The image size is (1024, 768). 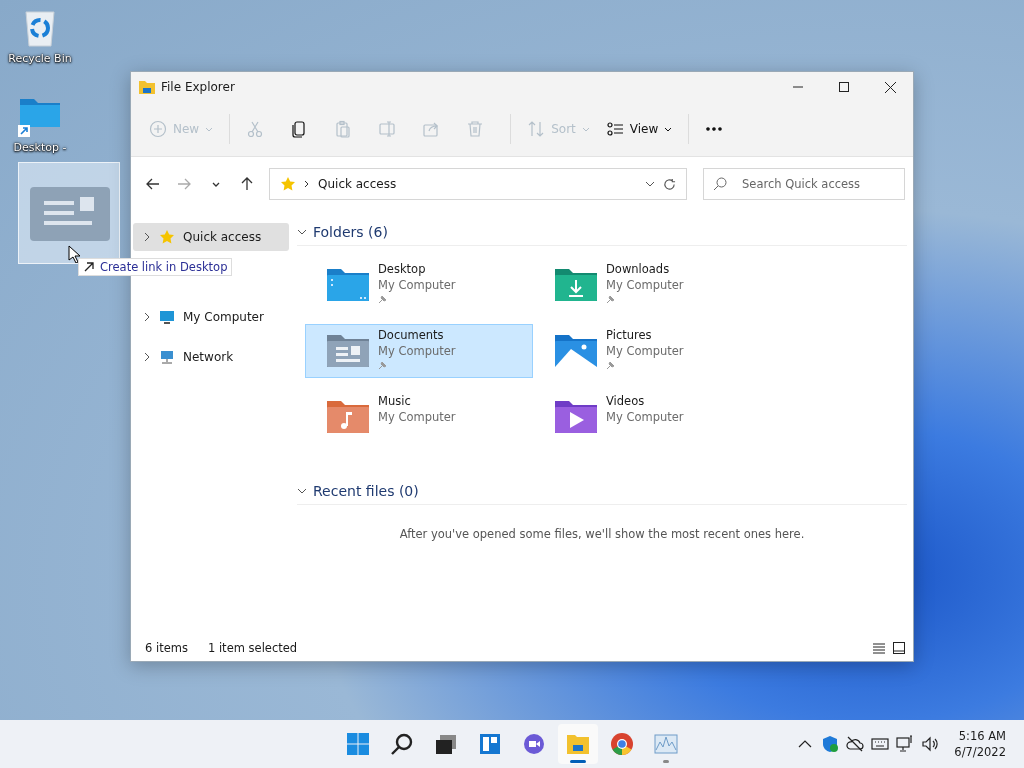 I want to click on section-header: Recent files (0), so click(x=602, y=492).